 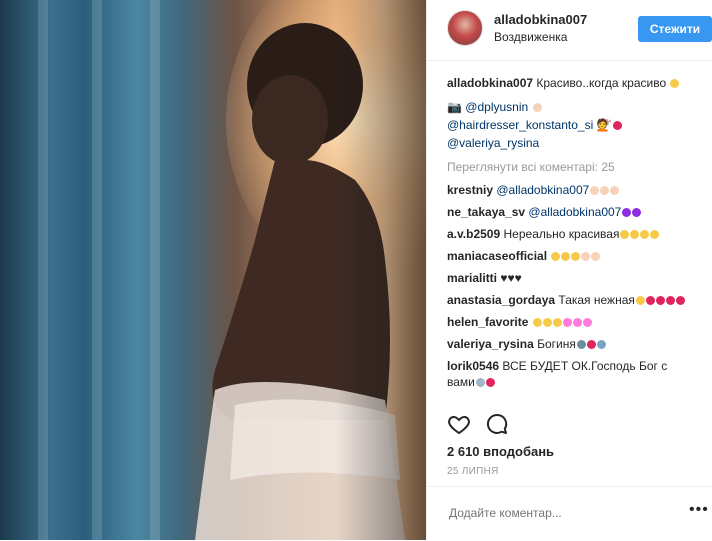 What do you see at coordinates (675, 29) in the screenshot?
I see `follow-button: Стежити` at bounding box center [675, 29].